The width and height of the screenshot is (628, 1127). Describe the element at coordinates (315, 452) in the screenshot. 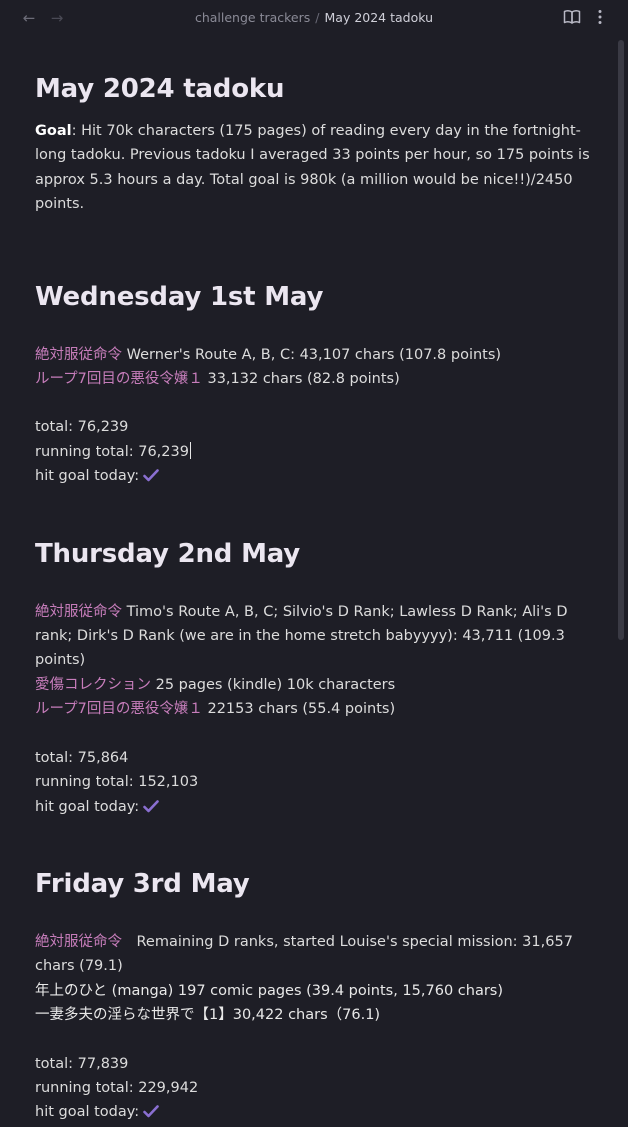

I see `running-total: running total: 76,239` at that location.